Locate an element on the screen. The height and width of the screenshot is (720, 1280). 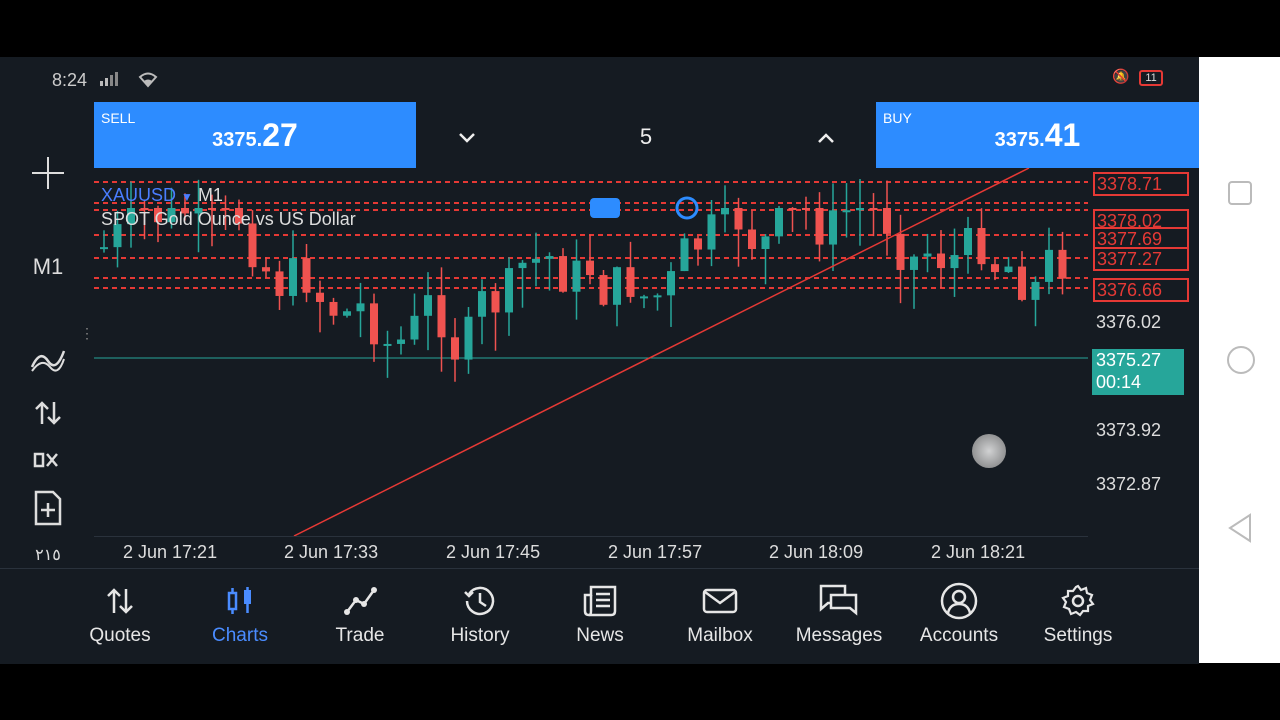
symbol-dropdown-icon: ▼ is located at coordinates (187, 197).